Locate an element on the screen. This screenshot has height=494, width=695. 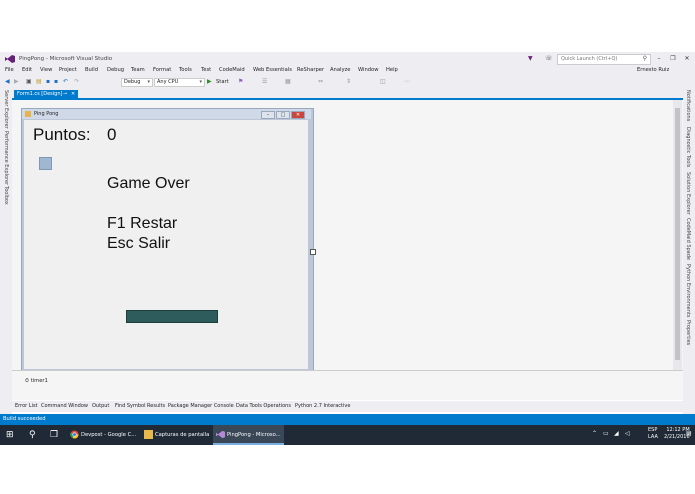
start-icon: ▶ is located at coordinates (209, 81).